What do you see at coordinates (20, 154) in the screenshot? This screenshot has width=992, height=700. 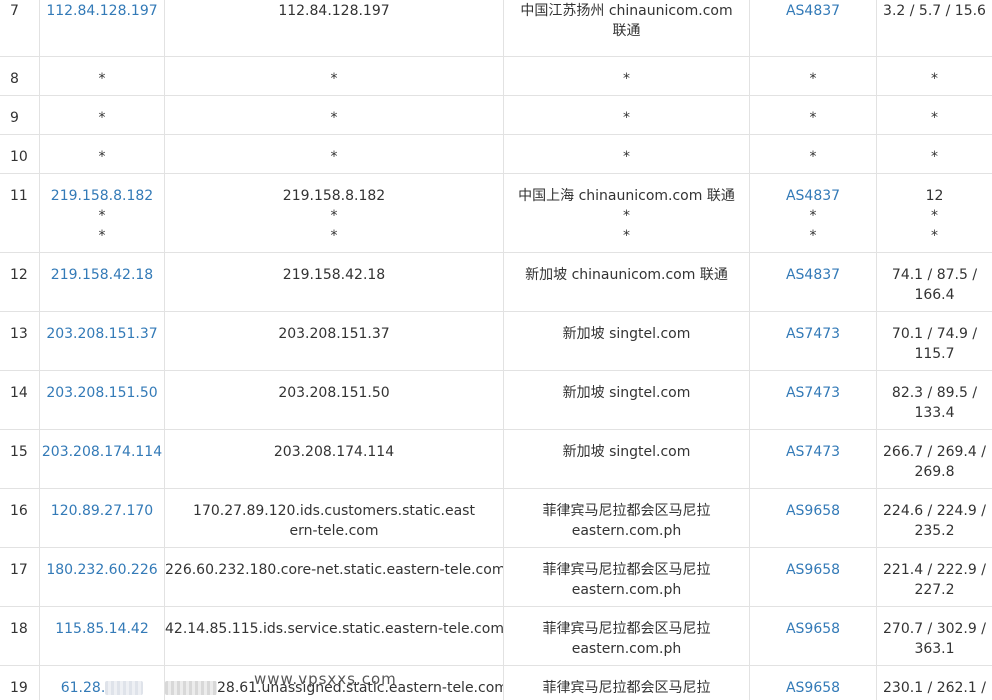 I see `hop-number: 10` at bounding box center [20, 154].